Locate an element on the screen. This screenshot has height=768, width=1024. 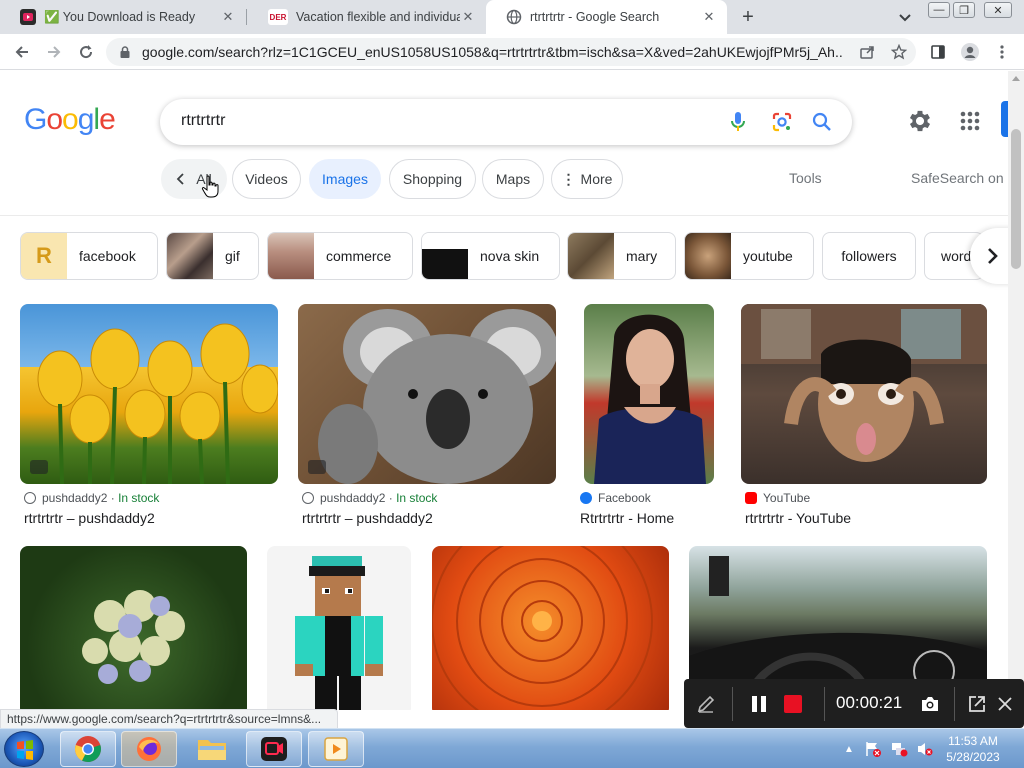
export-icon is located at coordinates (977, 704).